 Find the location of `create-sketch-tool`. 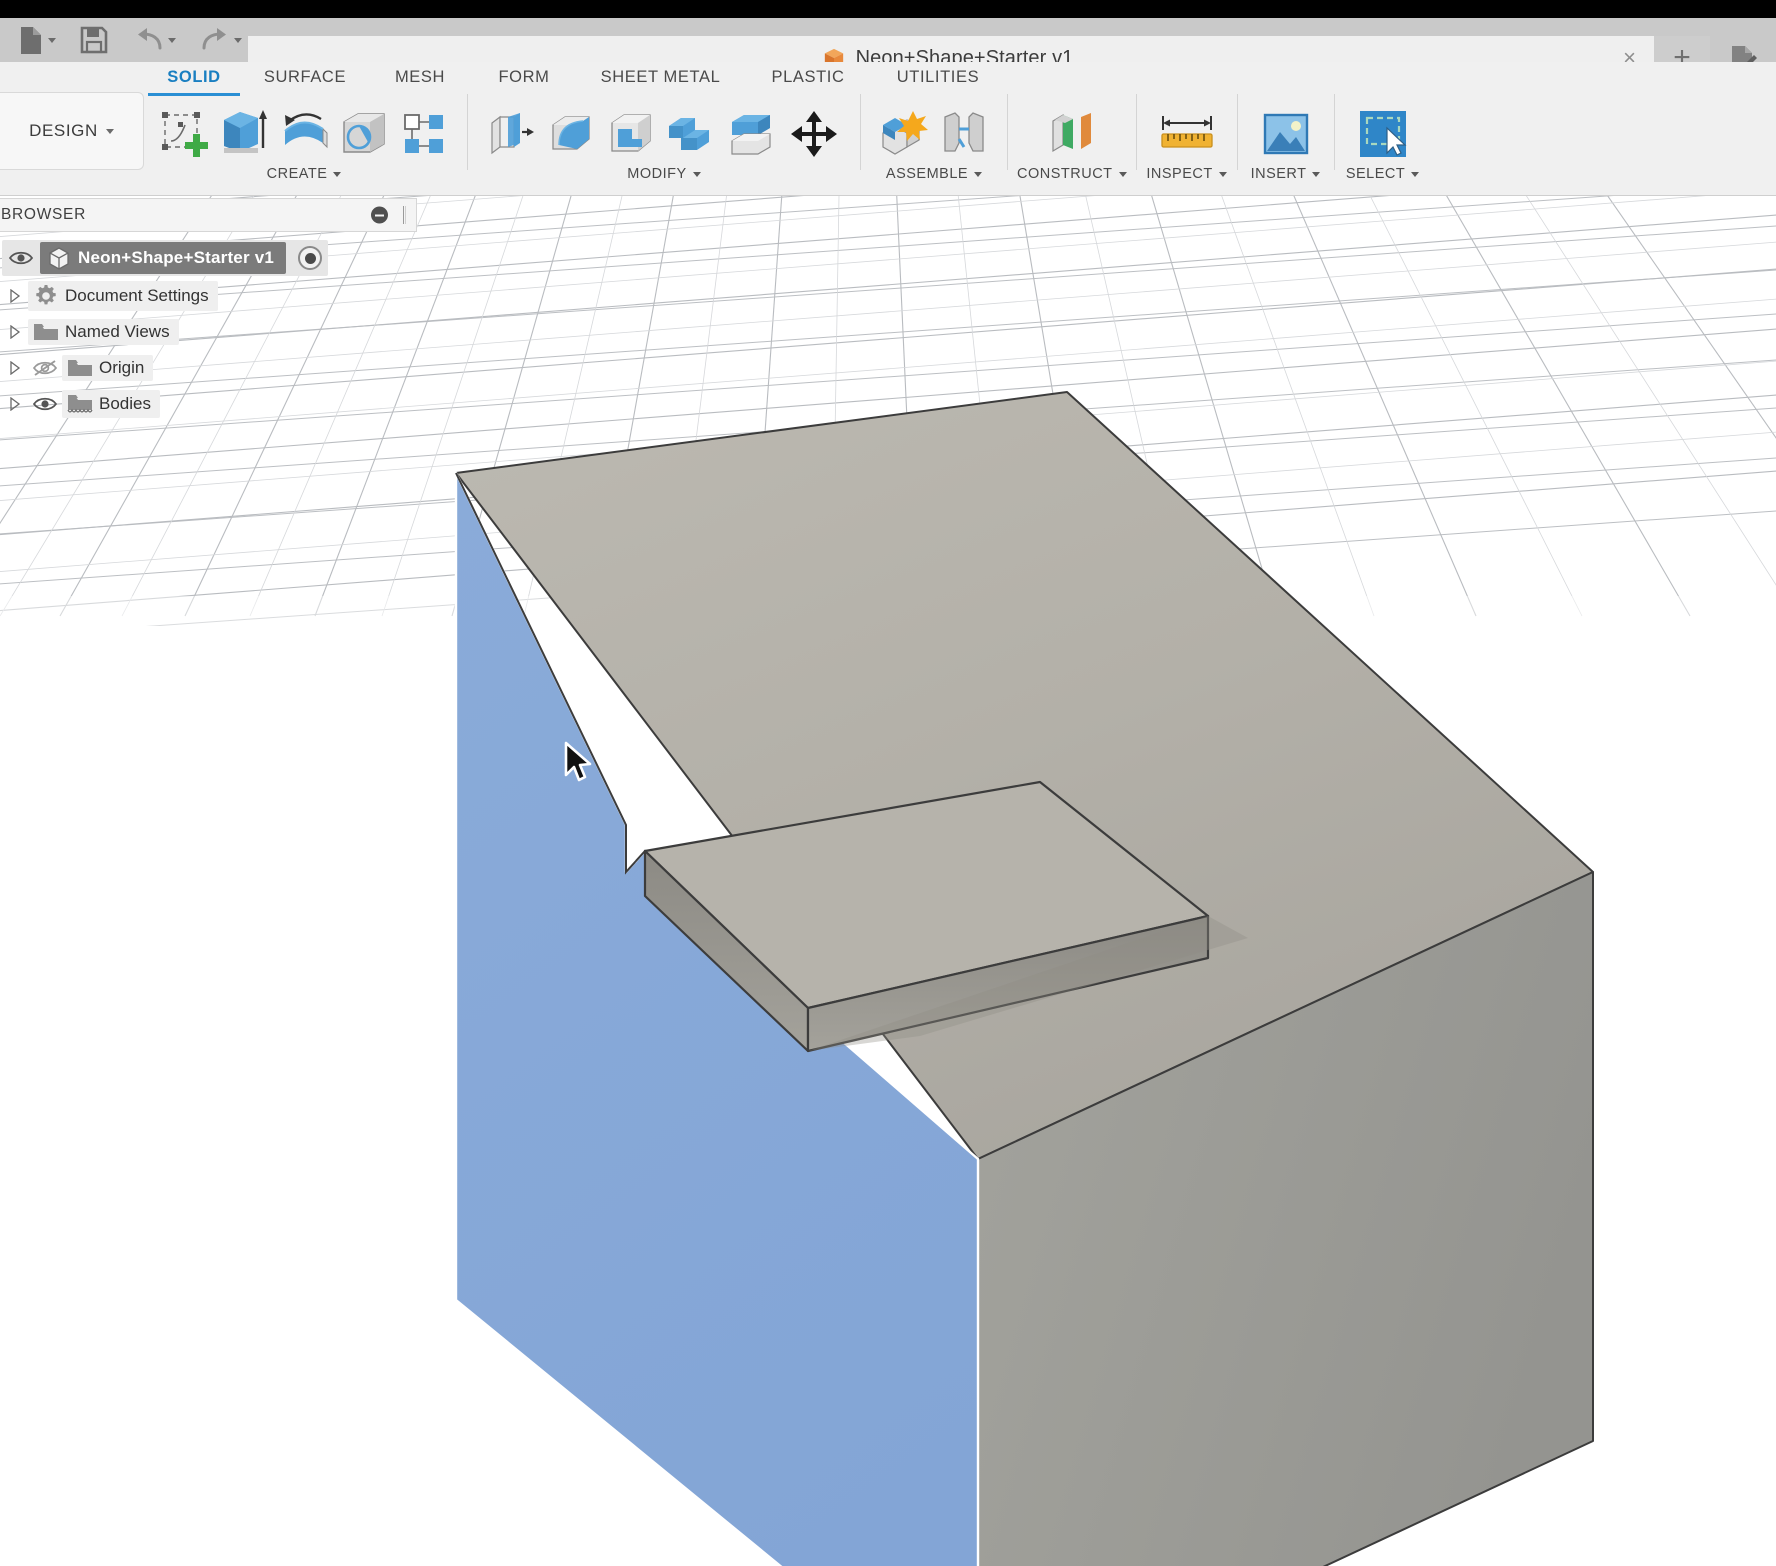

create-sketch-tool is located at coordinates (184, 134).